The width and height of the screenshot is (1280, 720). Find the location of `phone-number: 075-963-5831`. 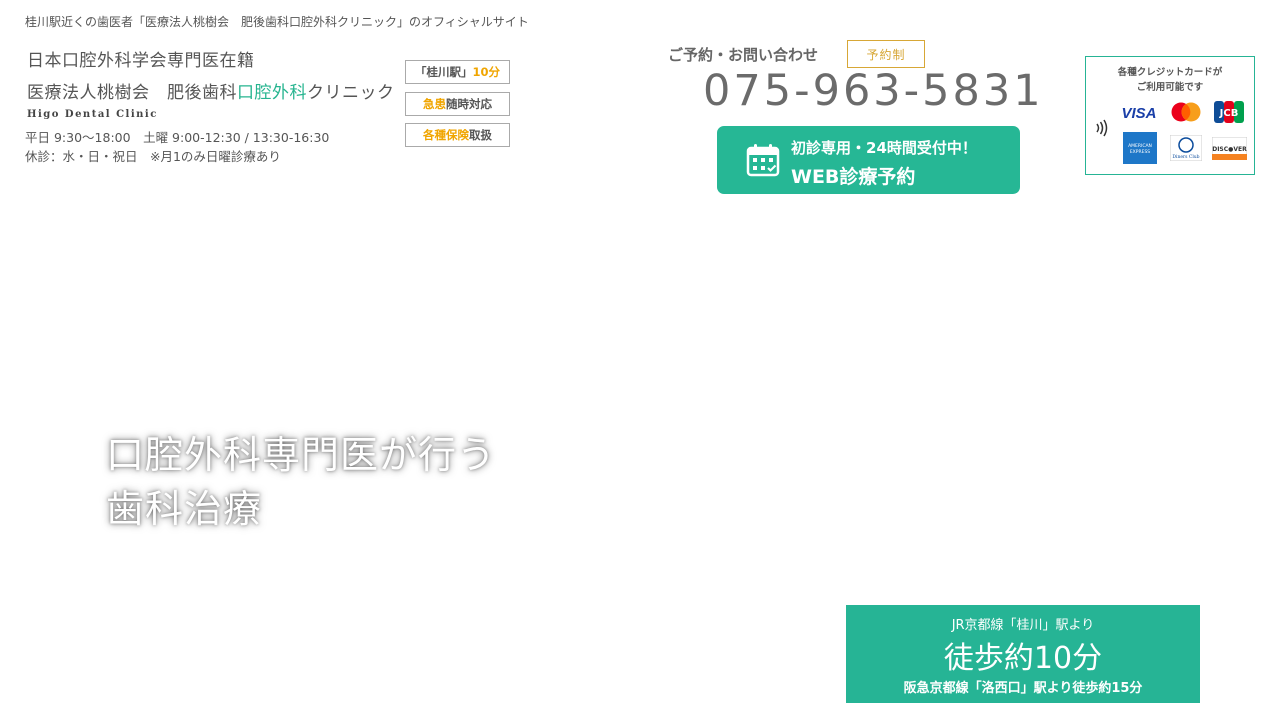

phone-number: 075-963-5831 is located at coordinates (873, 91).